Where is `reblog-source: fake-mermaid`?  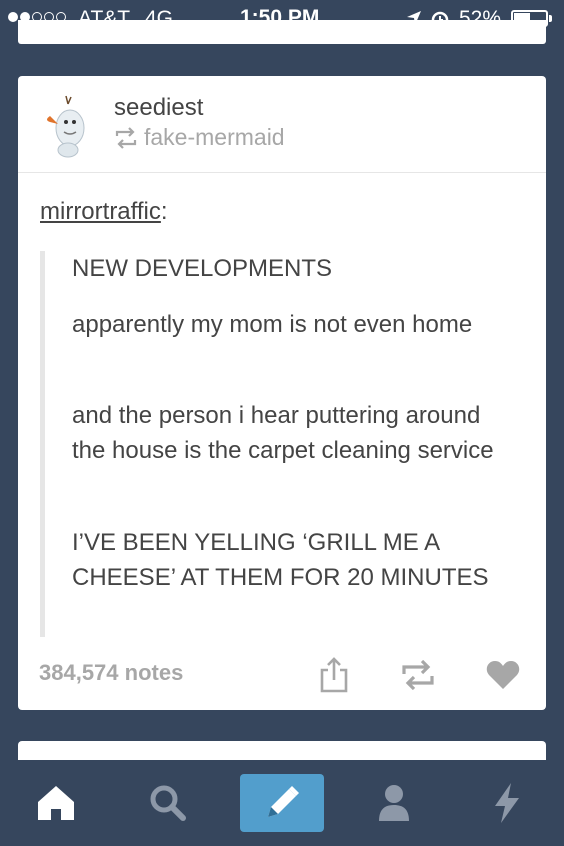 reblog-source: fake-mermaid is located at coordinates (199, 137).